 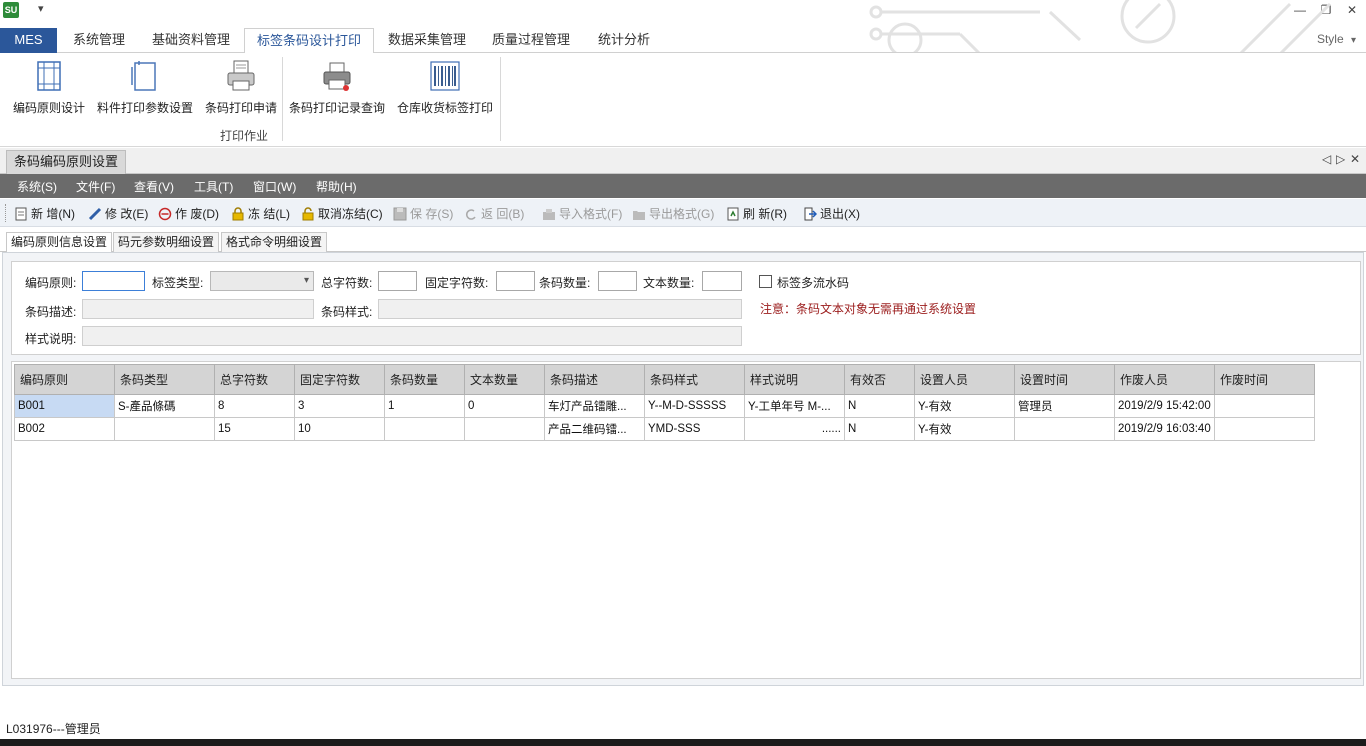 I want to click on void-button: 作 废(D), so click(x=188, y=213).